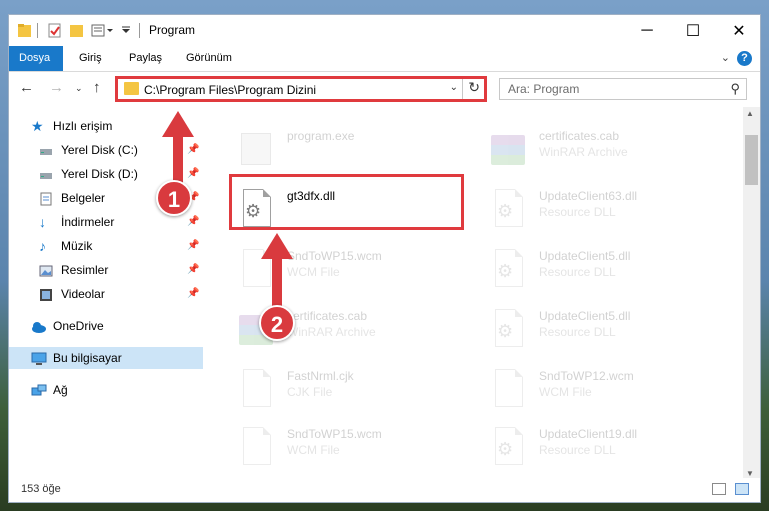  Describe the element at coordinates (209, 58) in the screenshot. I see `tab-view: Görünüm` at that location.